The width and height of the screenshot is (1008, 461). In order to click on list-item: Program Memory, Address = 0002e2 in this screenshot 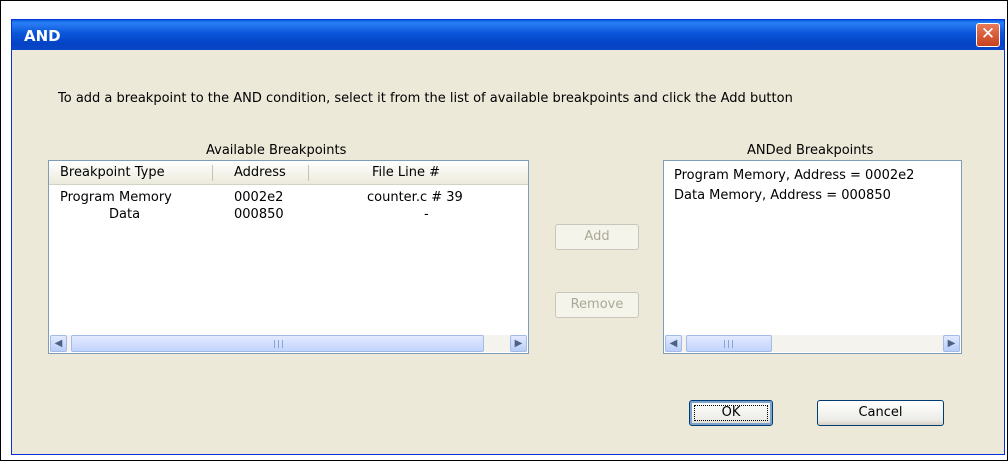, I will do `click(794, 175)`.